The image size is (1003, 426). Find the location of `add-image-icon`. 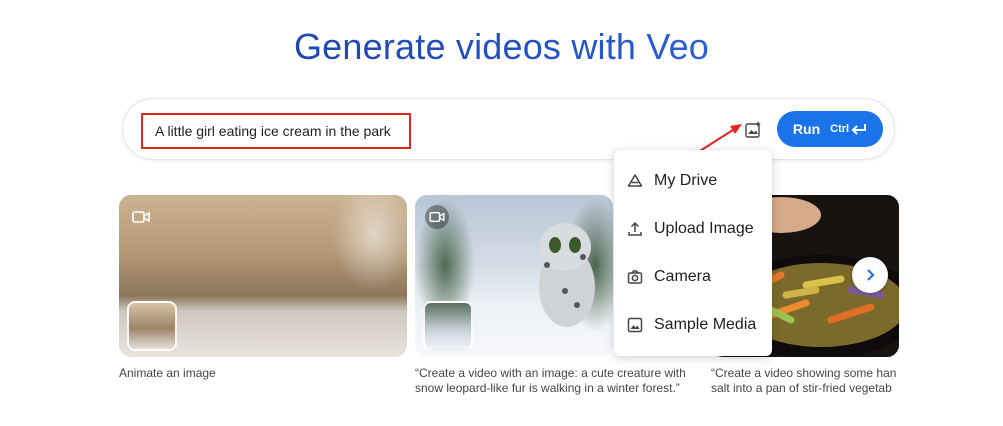

add-image-icon is located at coordinates (753, 129).